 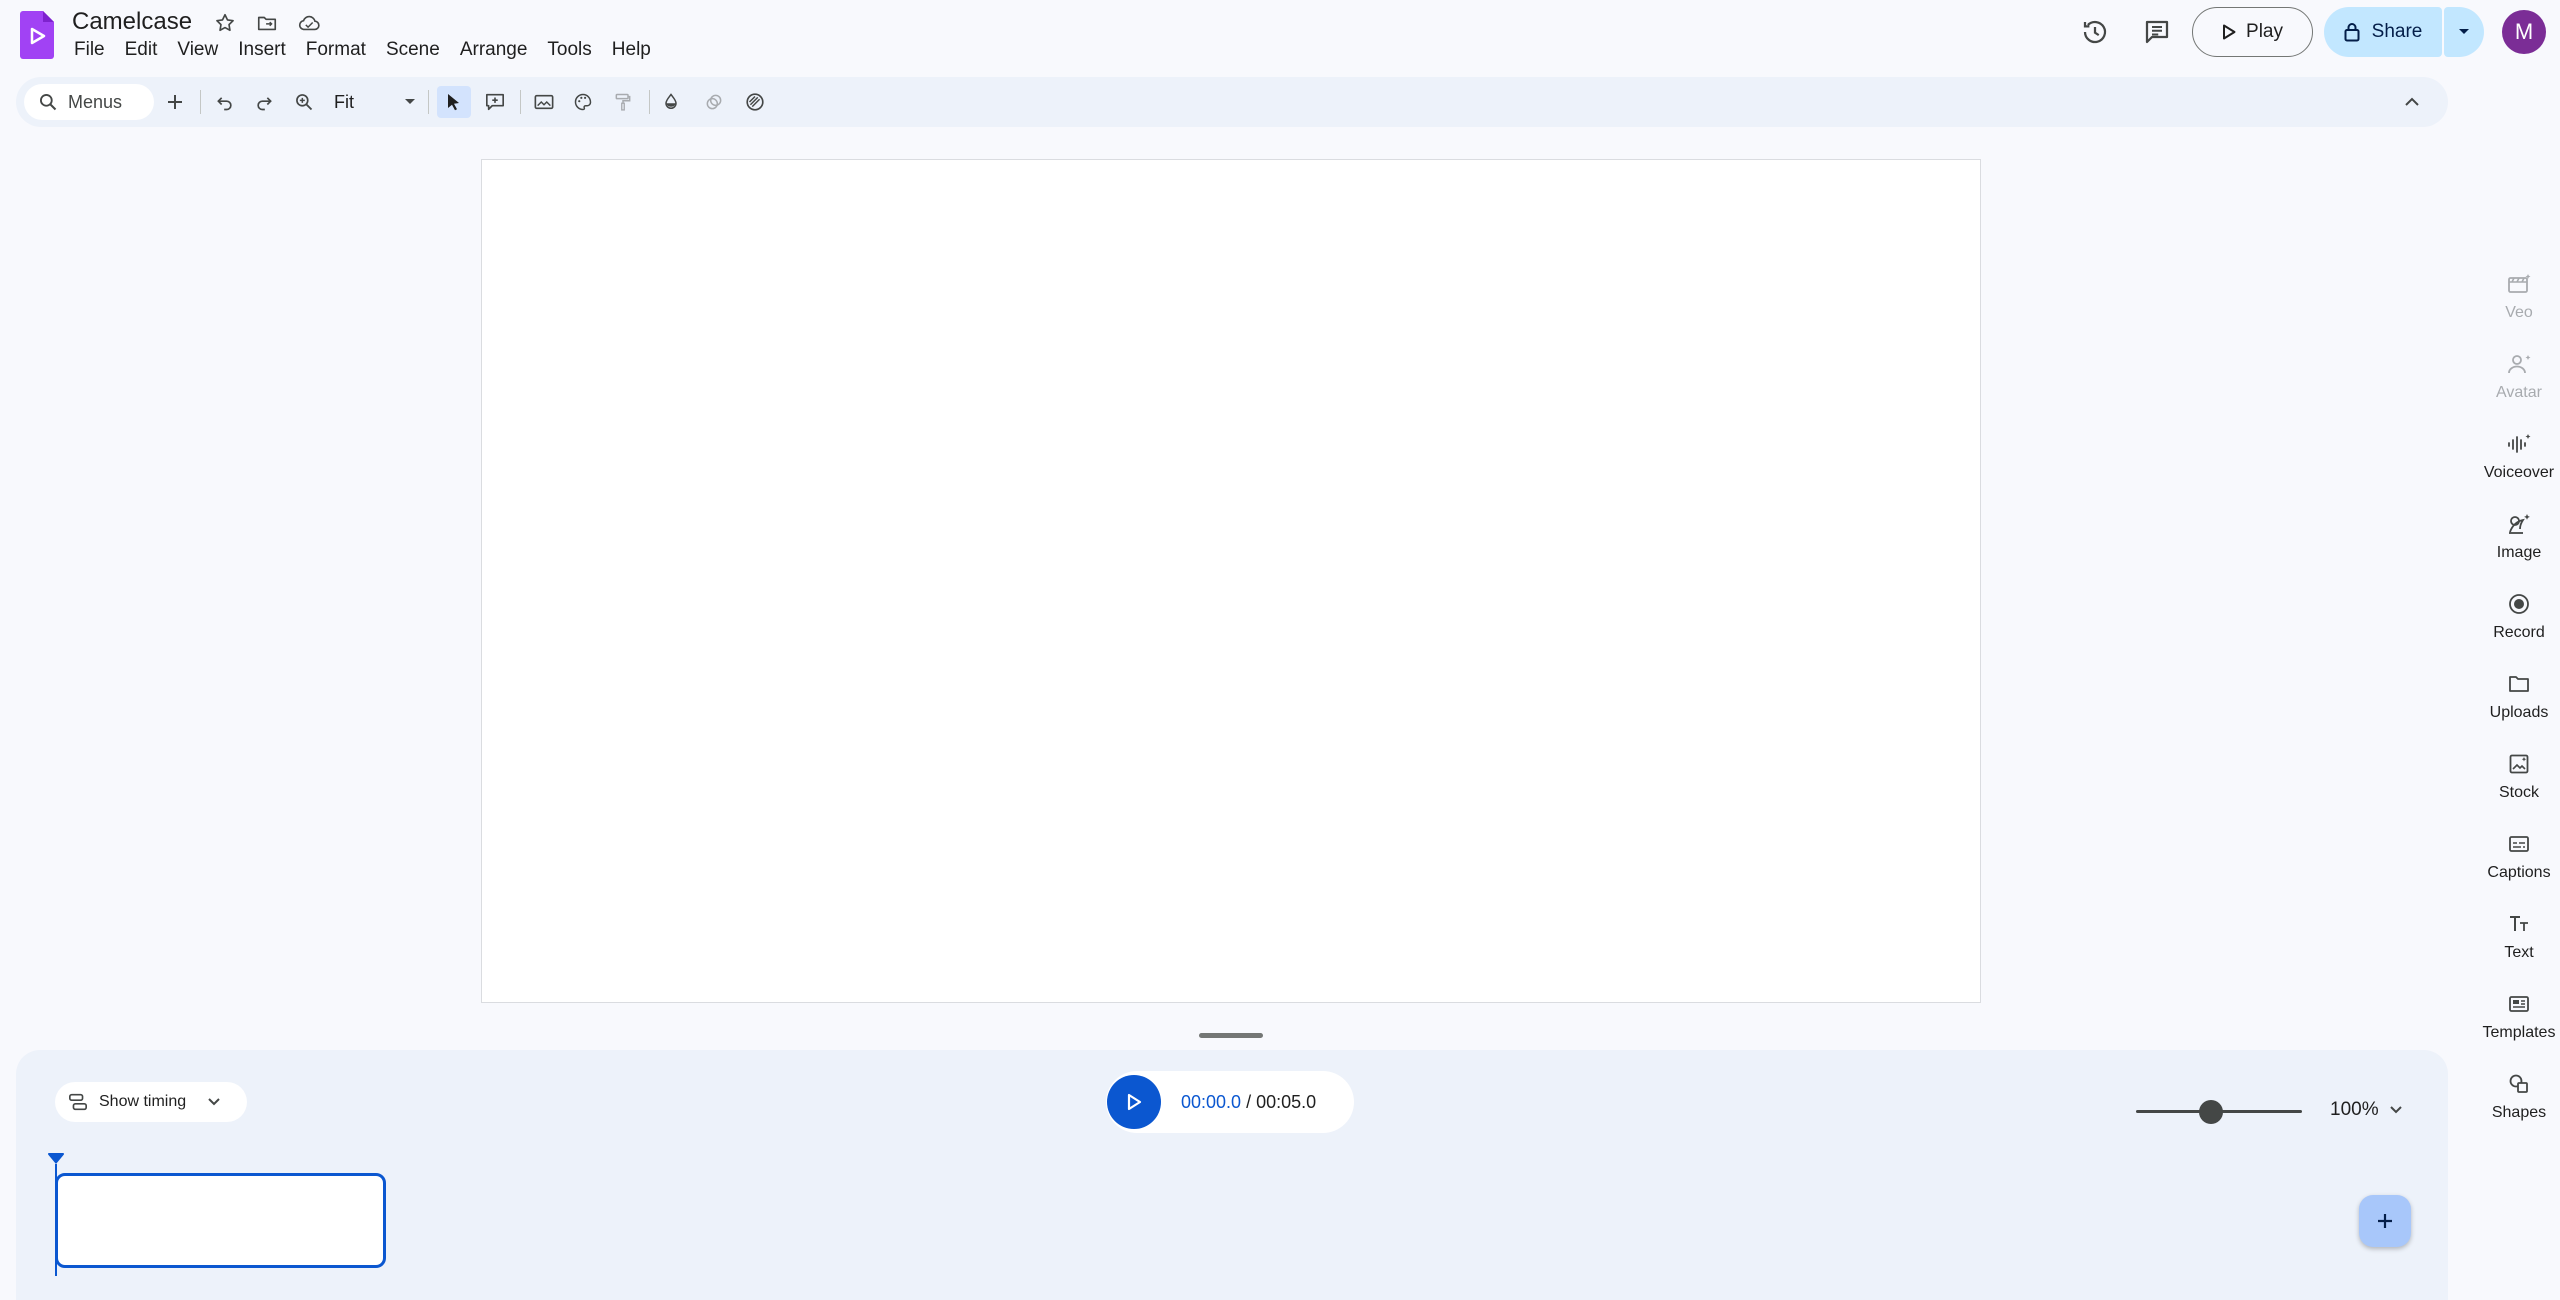 I want to click on menus-search: Menus, so click(x=89, y=102).